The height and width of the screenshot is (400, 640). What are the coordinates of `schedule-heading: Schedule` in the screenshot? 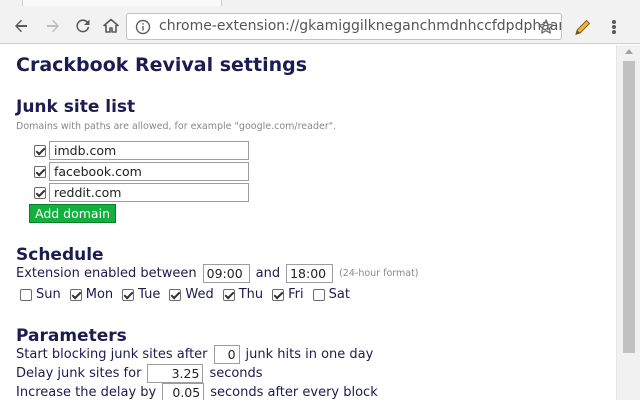 It's located at (60, 255).